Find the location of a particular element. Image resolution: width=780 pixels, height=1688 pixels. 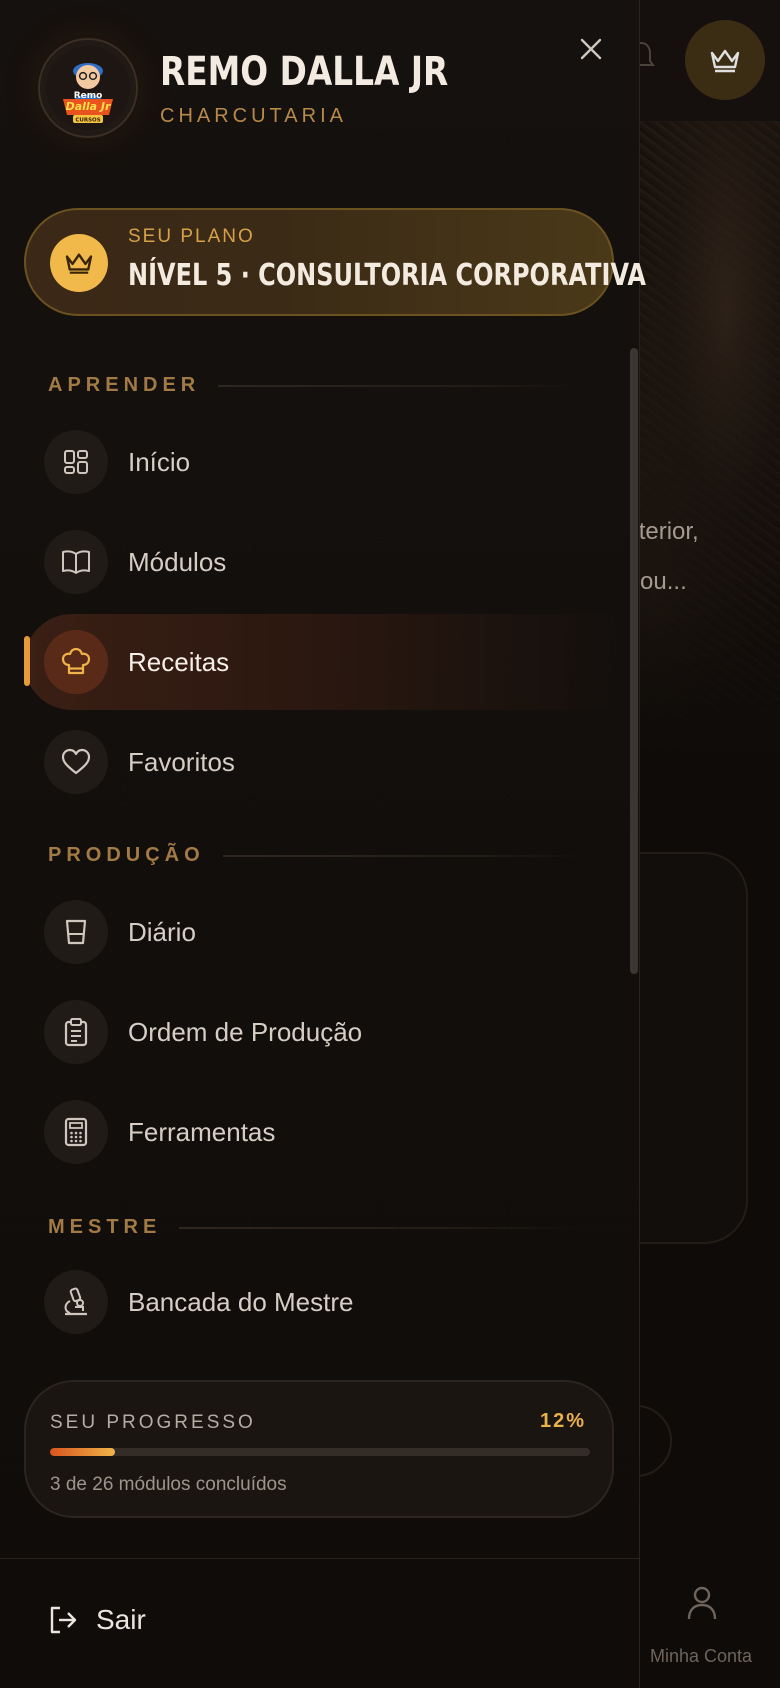

chef-hat-icon is located at coordinates (76, 662).